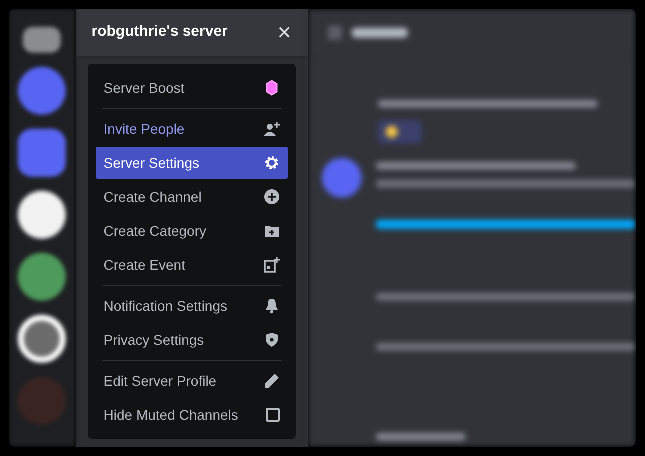 The height and width of the screenshot is (456, 645). I want to click on menu-item-label: Privacy Settings, so click(154, 340).